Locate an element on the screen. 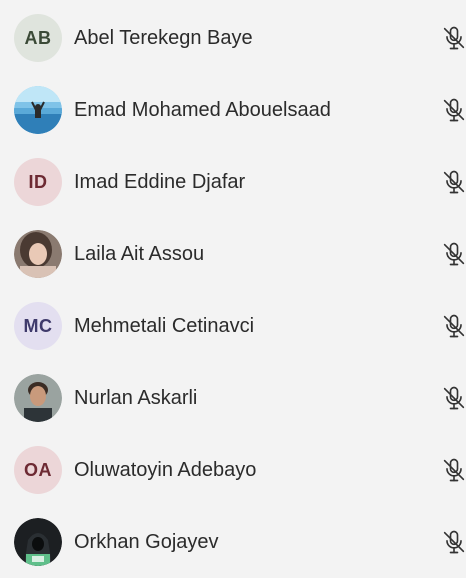  avatar-initials: ID is located at coordinates (38, 181).